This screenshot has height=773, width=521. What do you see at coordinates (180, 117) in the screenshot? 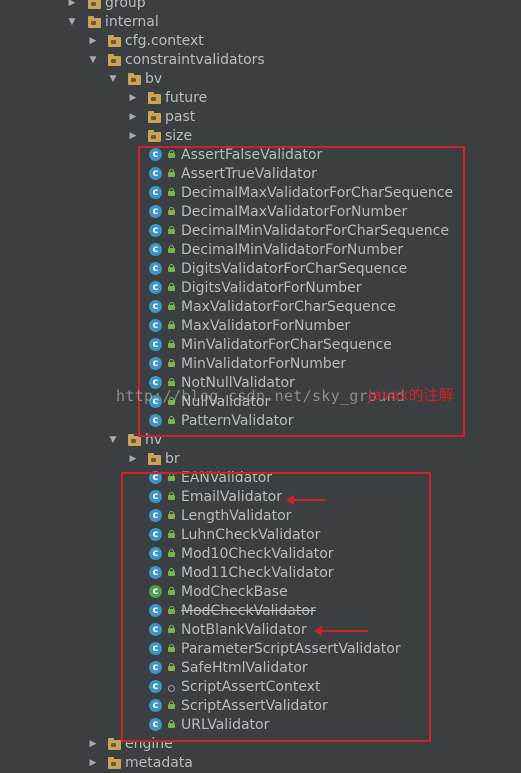
I see `node-label: past` at bounding box center [180, 117].